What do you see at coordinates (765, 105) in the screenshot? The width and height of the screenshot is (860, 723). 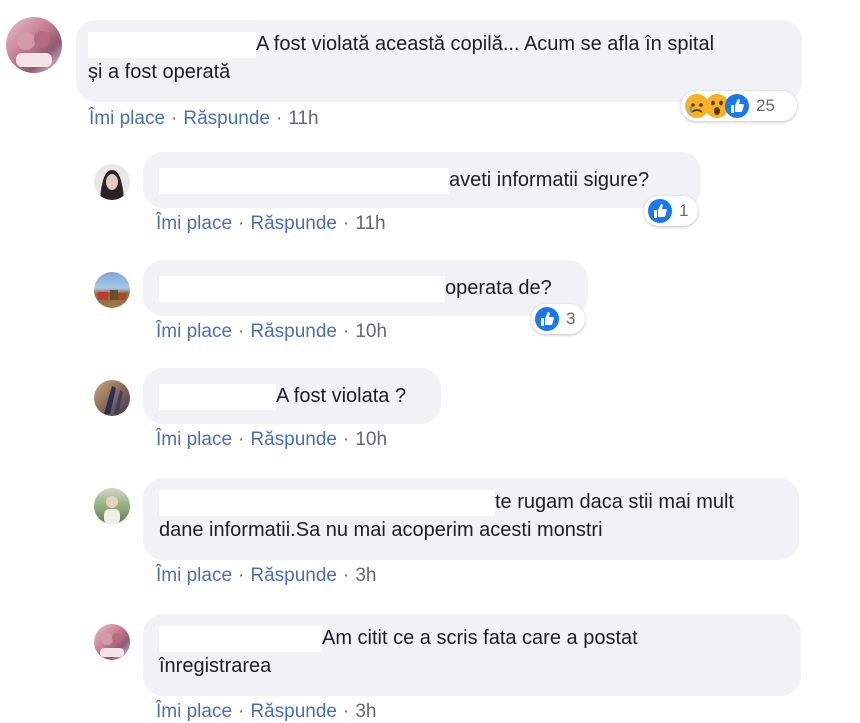 I see `reaction-count: 25` at bounding box center [765, 105].